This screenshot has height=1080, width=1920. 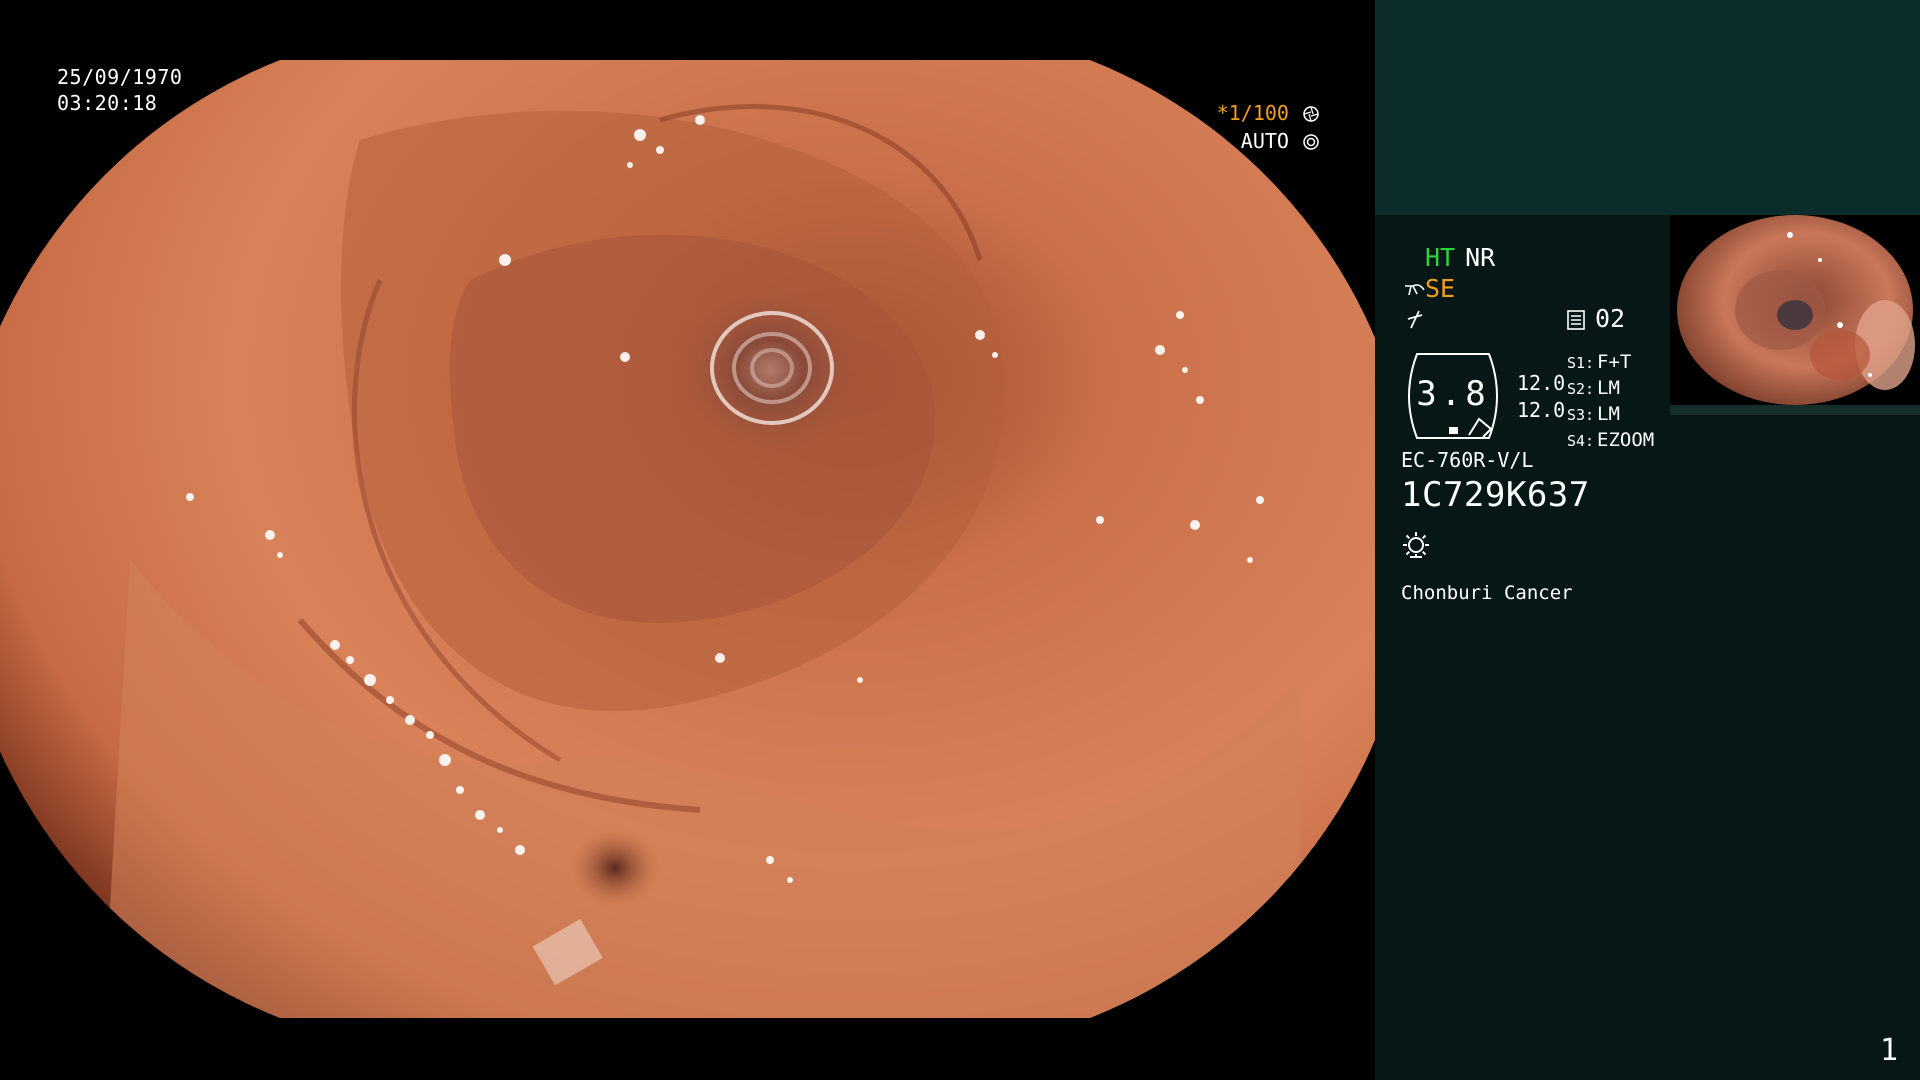 I want to click on dial-value: 3.8, so click(x=1453, y=394).